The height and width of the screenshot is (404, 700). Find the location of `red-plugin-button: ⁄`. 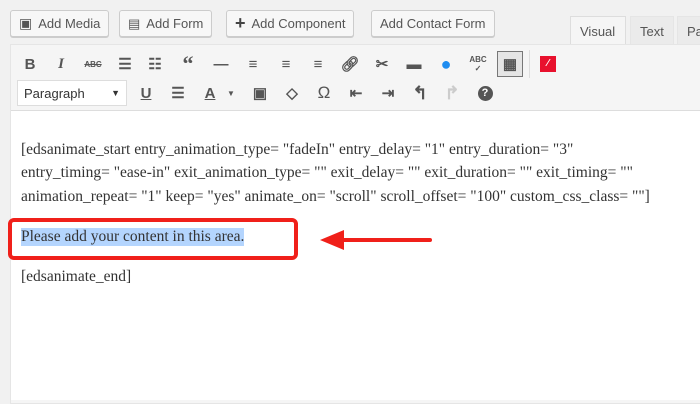

red-plugin-button: ⁄ is located at coordinates (548, 64).